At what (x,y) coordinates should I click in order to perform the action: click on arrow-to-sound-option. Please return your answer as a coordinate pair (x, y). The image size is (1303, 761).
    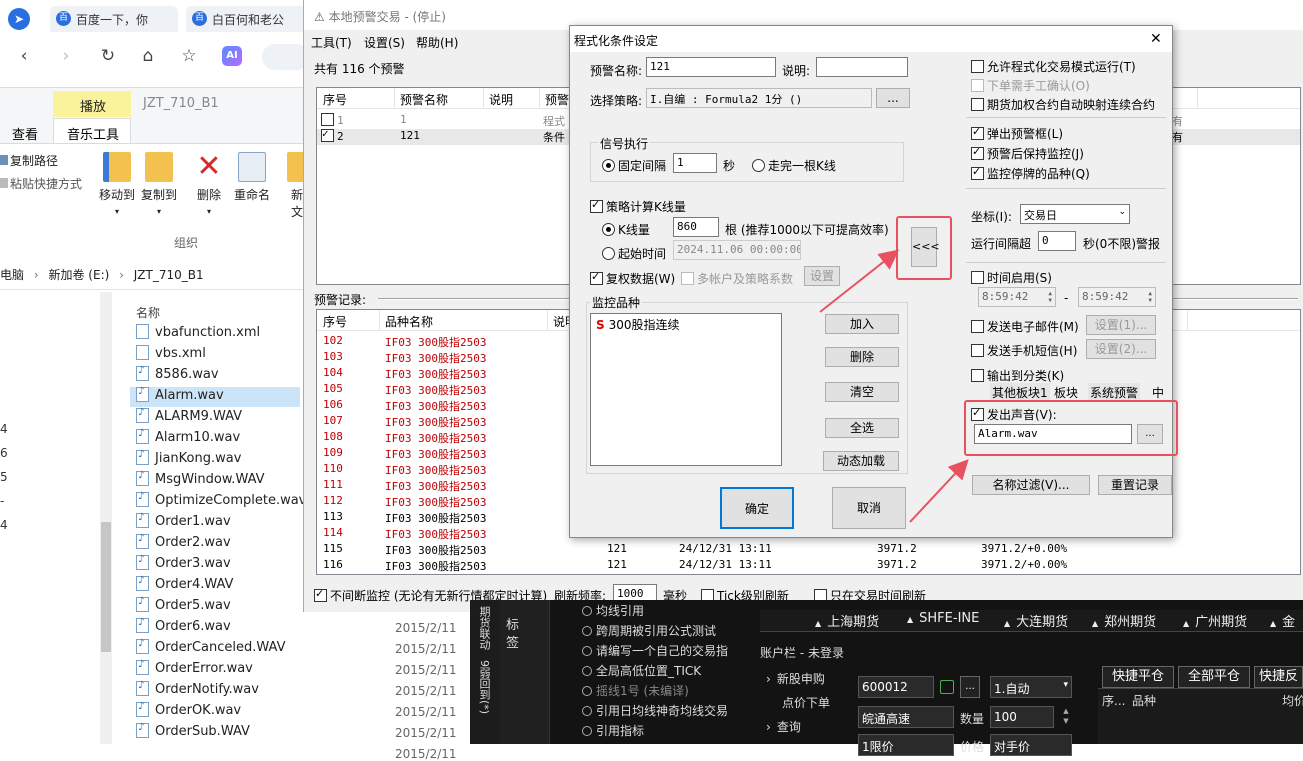
    Looking at the image, I should click on (939, 491).